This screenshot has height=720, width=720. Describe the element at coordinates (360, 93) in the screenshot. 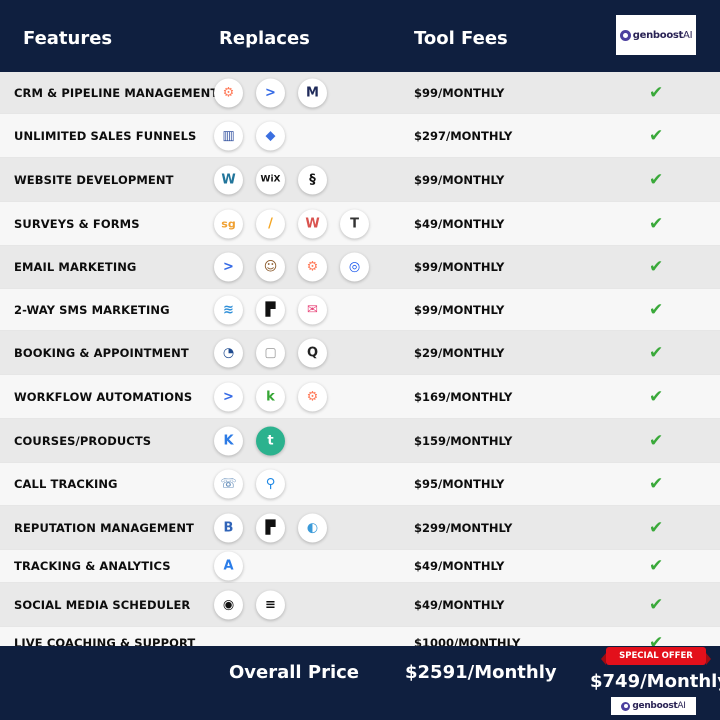

I see `table-row: CRM & PIPELINE MANAGEMENT ⚙ > M $99/MONTHLY ✔` at that location.